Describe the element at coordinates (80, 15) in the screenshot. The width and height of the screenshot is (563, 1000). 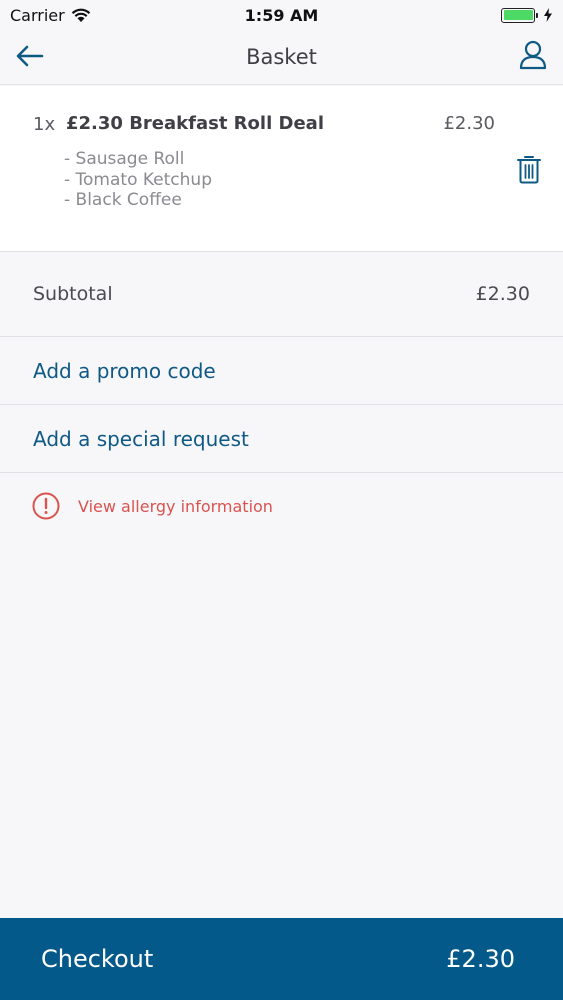
I see `wifi-icon` at that location.